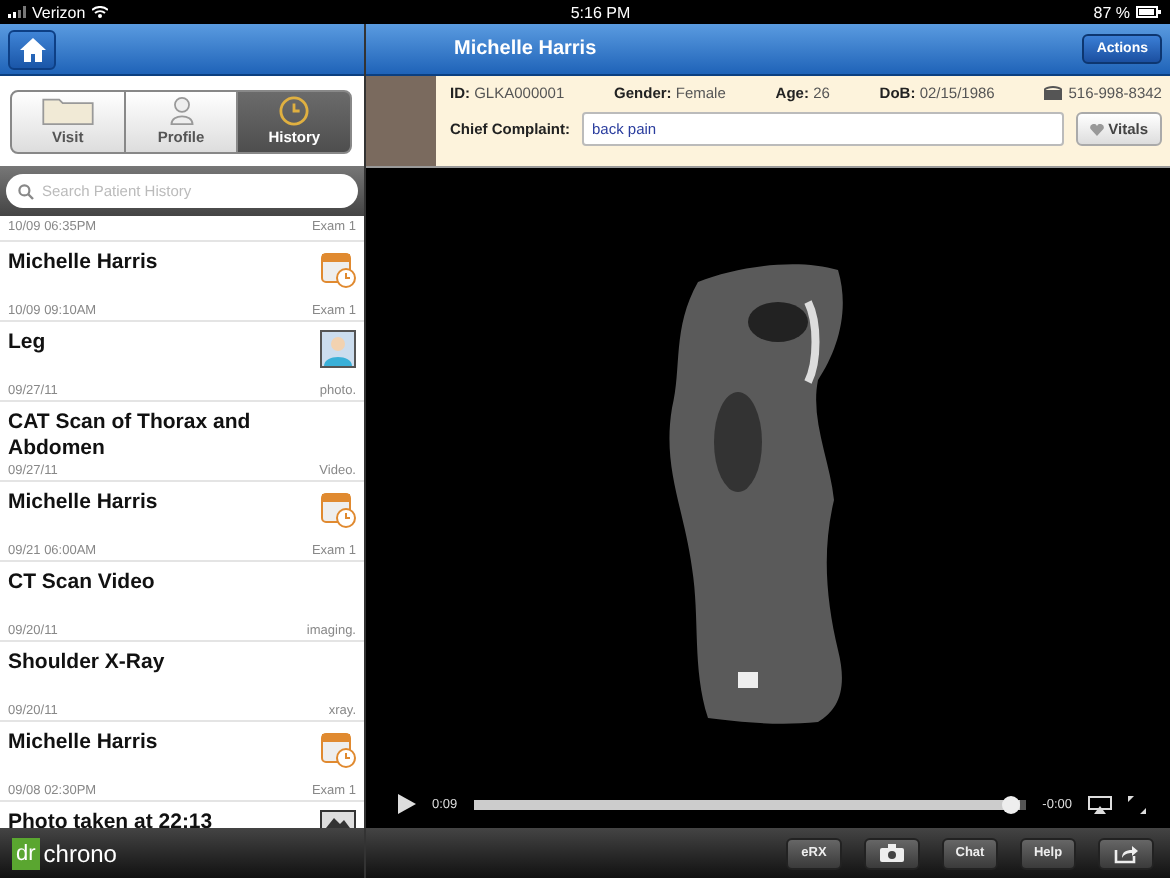 This screenshot has height=878, width=1170. Describe the element at coordinates (17, 12) in the screenshot. I see `signal-icon` at that location.